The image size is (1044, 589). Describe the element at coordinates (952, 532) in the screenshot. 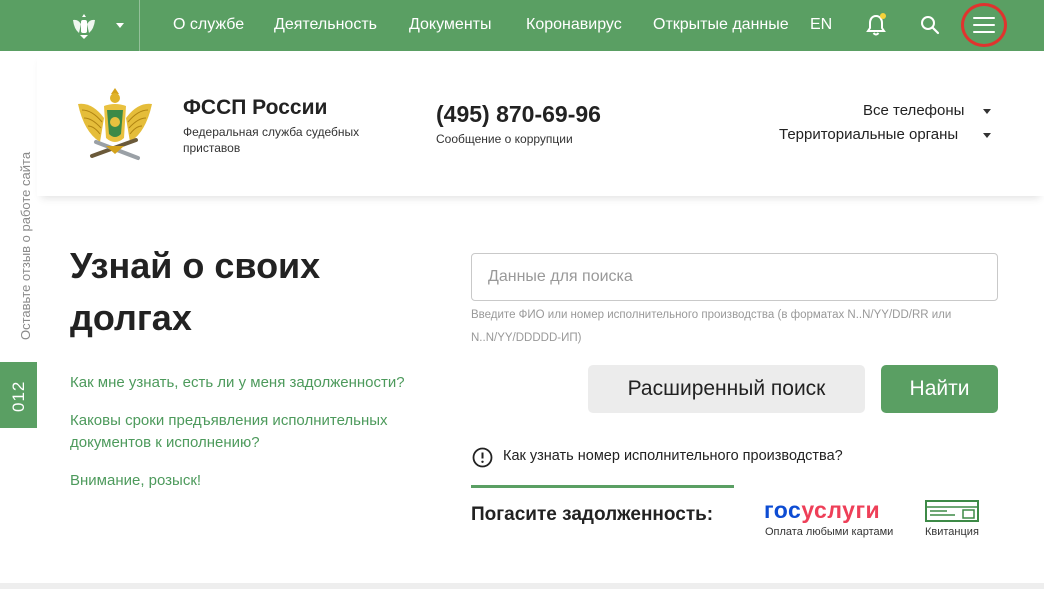

I see `receipt-caption: Квитанция` at that location.